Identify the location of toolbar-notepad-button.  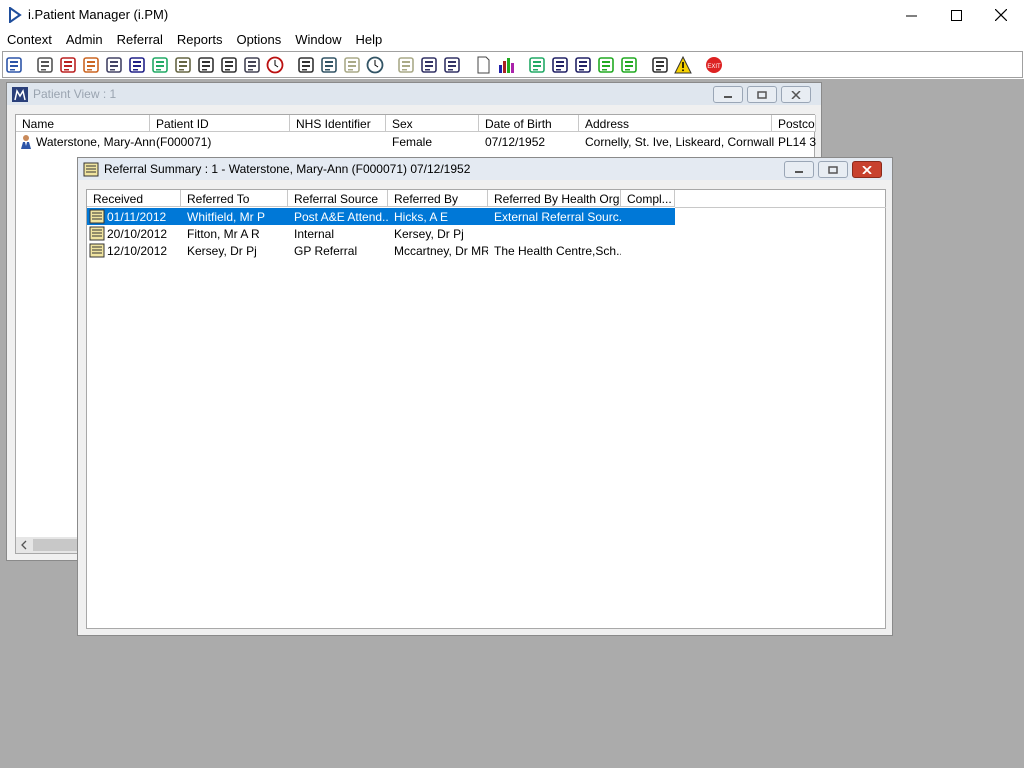
(406, 65).